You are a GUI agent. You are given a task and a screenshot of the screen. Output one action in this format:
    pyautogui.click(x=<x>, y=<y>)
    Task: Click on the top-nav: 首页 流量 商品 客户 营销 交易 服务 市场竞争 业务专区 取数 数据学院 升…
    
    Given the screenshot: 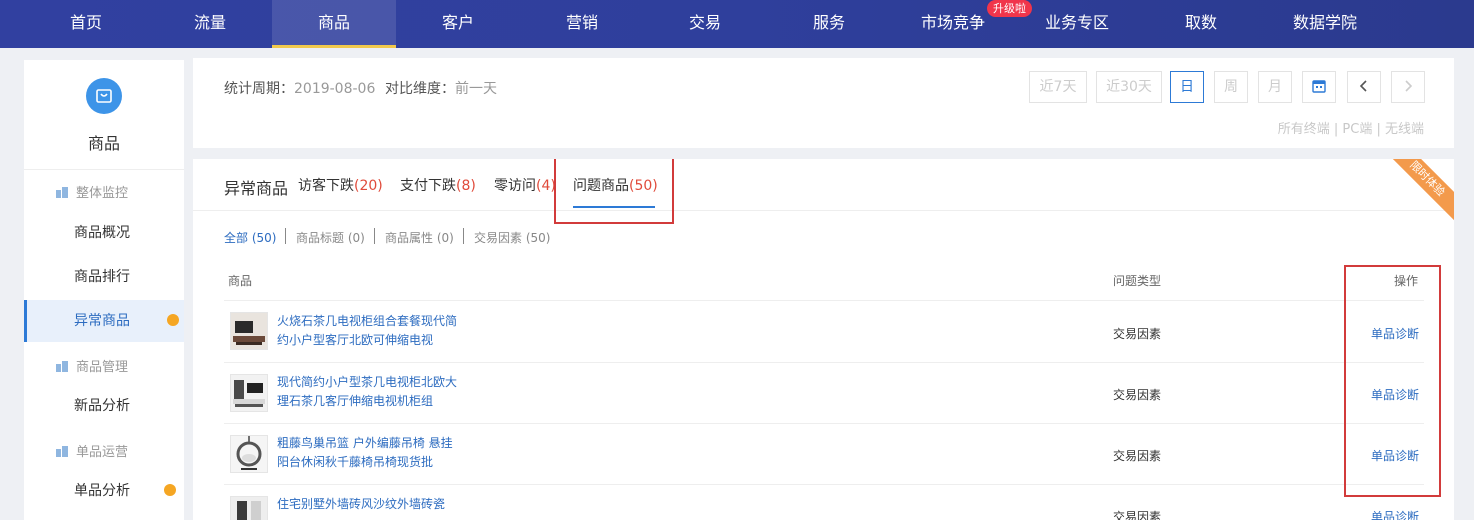 What is the action you would take?
    pyautogui.click(x=737, y=24)
    